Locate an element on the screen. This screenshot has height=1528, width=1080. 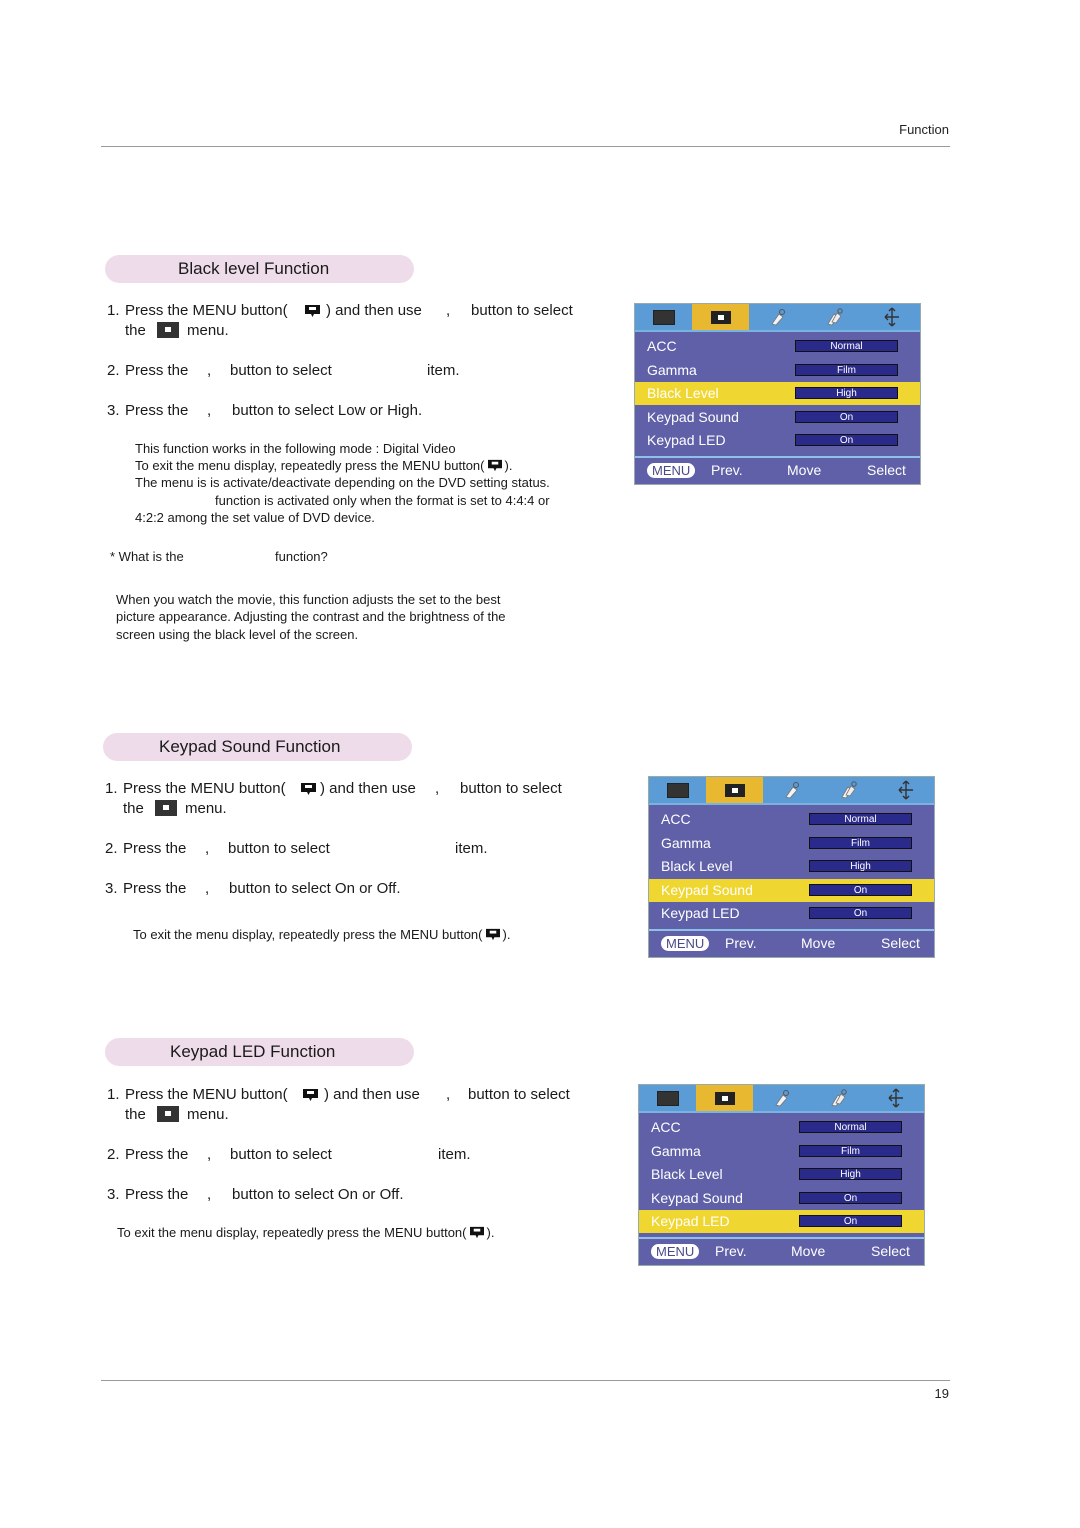
osd-tab-bar is located at coordinates (781, 1099).